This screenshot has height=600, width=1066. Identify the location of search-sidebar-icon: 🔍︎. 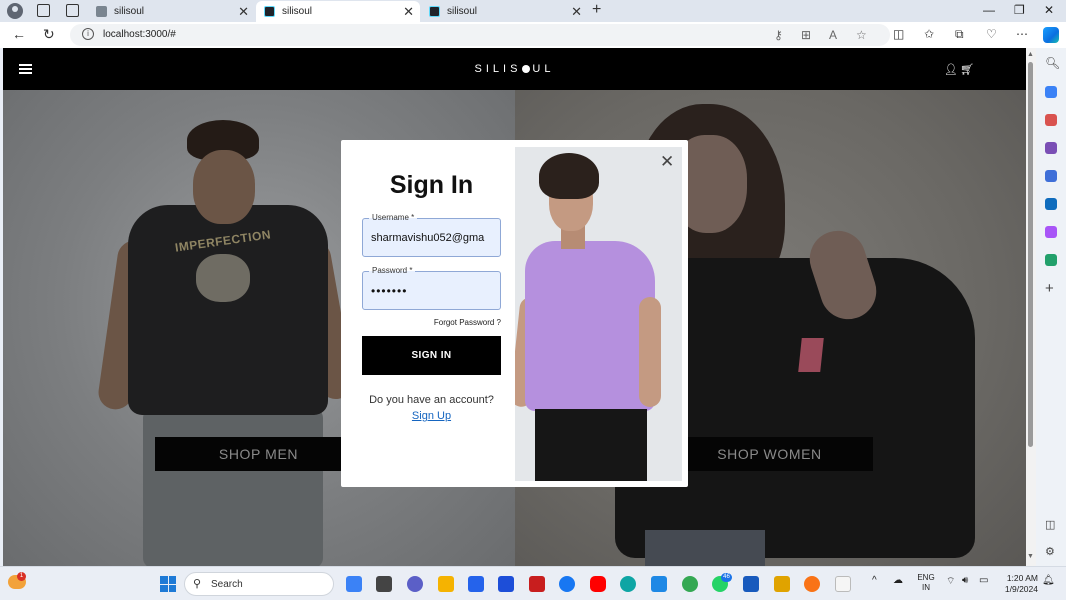
(1052, 63).